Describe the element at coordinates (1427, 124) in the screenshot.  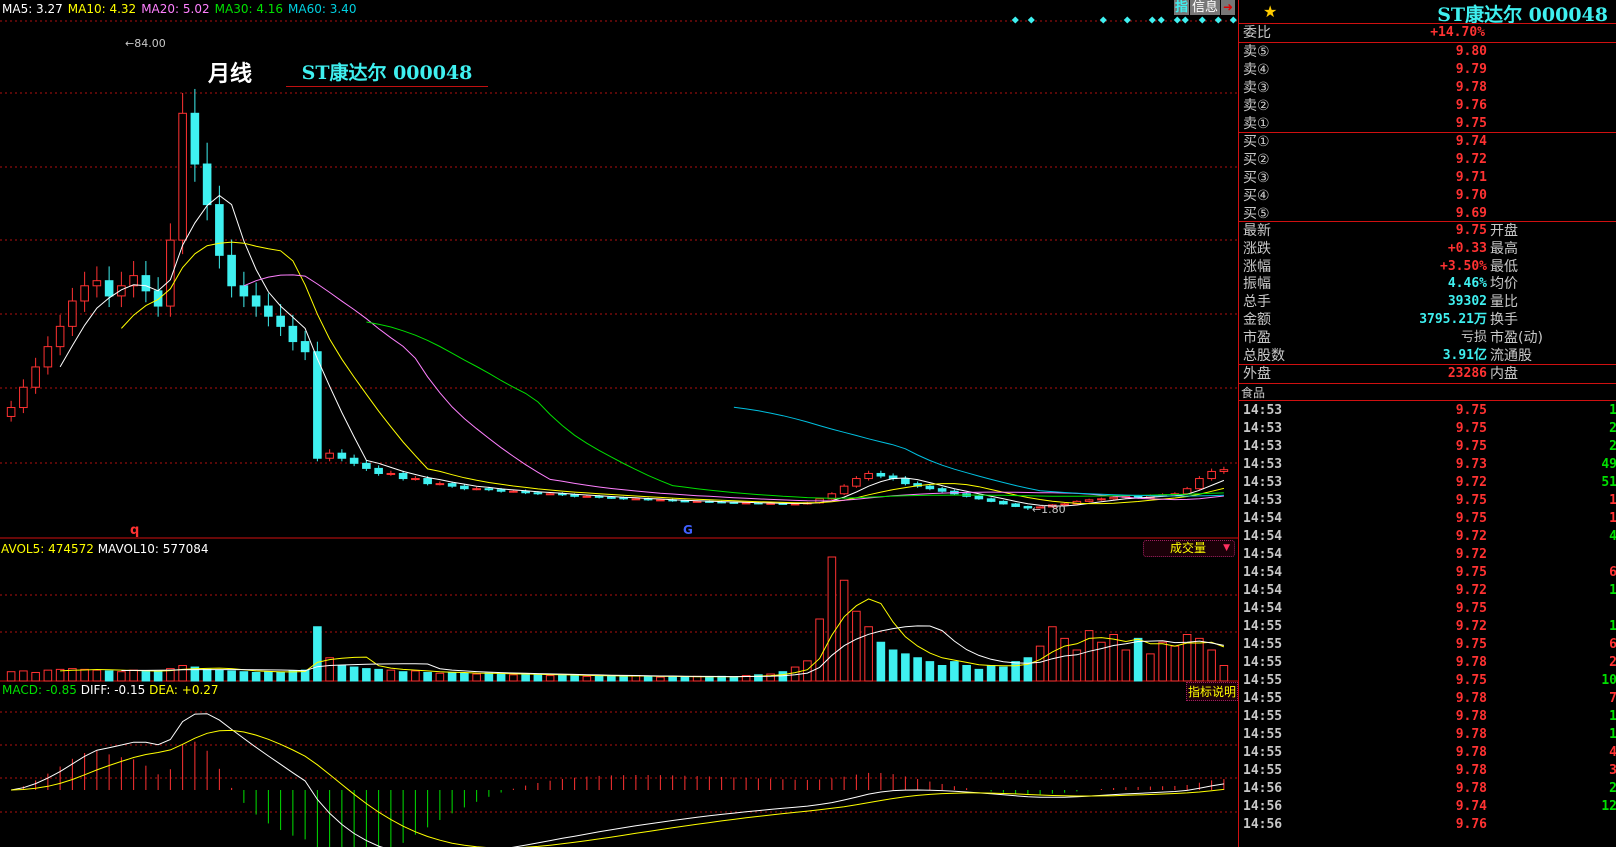
I see `sell-level: 卖① 9.75` at that location.